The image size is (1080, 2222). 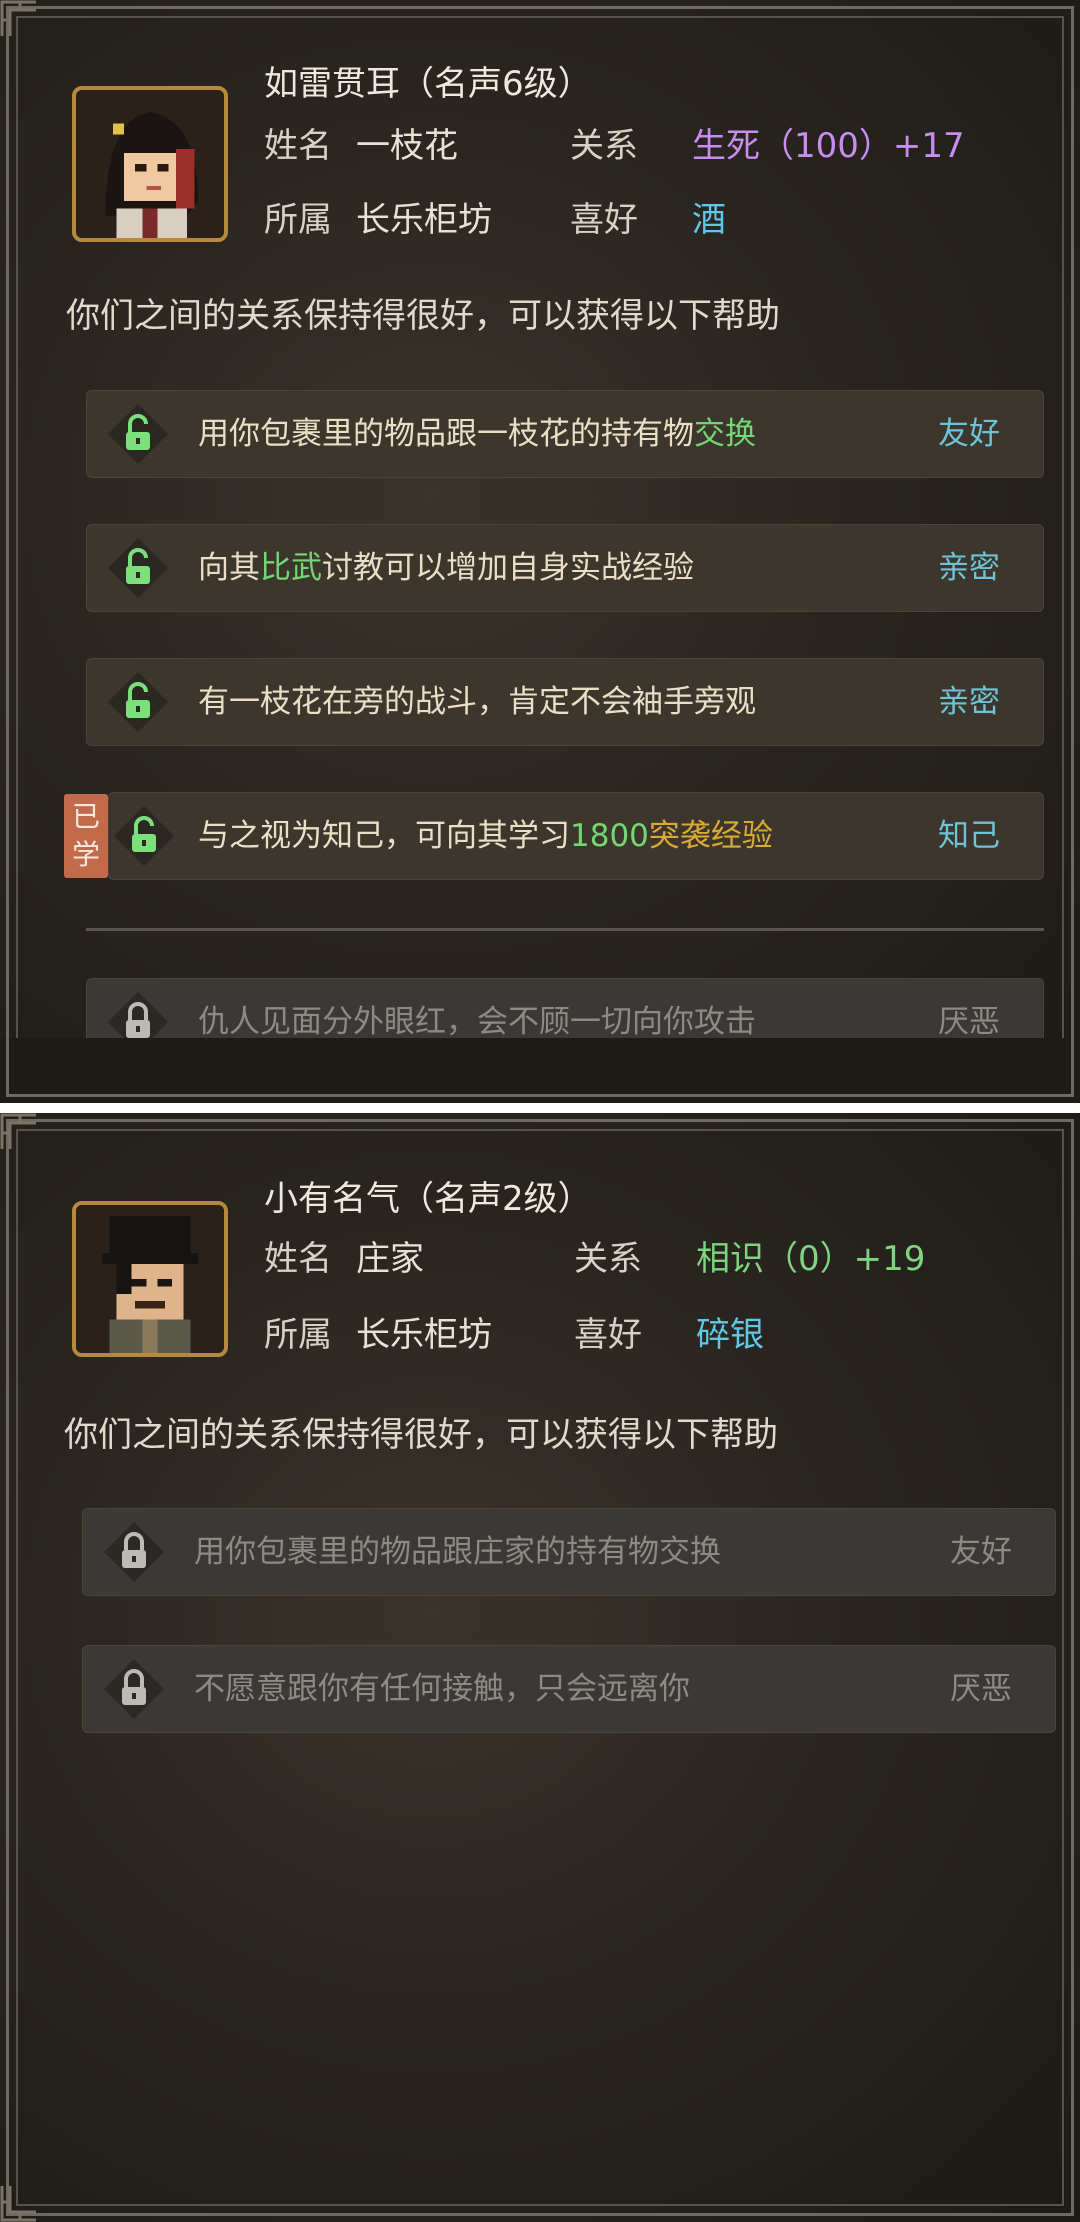 I want to click on relation-value: 相识（0）+19, so click(x=811, y=1259).